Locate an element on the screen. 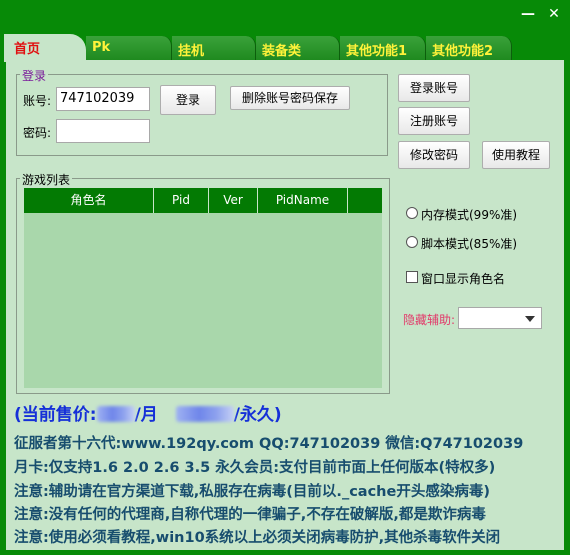 Image resolution: width=570 pixels, height=555 pixels. redacted-forever-price is located at coordinates (204, 414).